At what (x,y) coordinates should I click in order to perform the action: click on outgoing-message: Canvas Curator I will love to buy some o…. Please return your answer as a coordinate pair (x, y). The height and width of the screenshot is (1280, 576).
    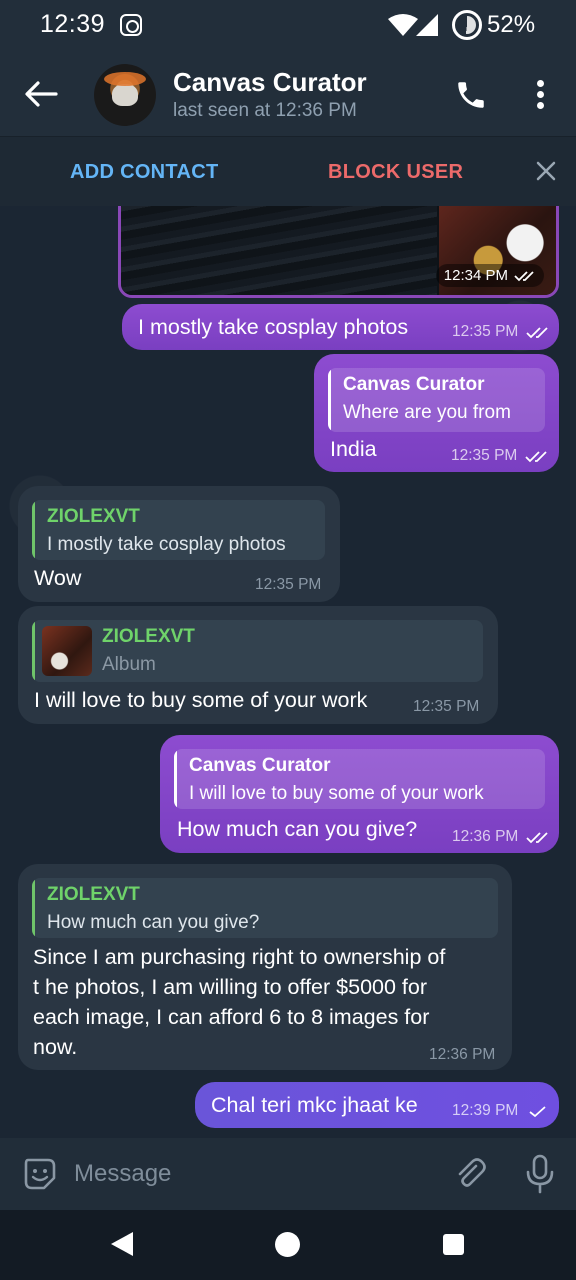
    Looking at the image, I should click on (359, 794).